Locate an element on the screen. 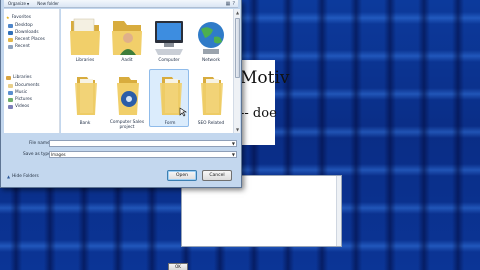 Image resolution: width=480 pixels, height=270 pixels. help-icon: ? is located at coordinates (233, 4).